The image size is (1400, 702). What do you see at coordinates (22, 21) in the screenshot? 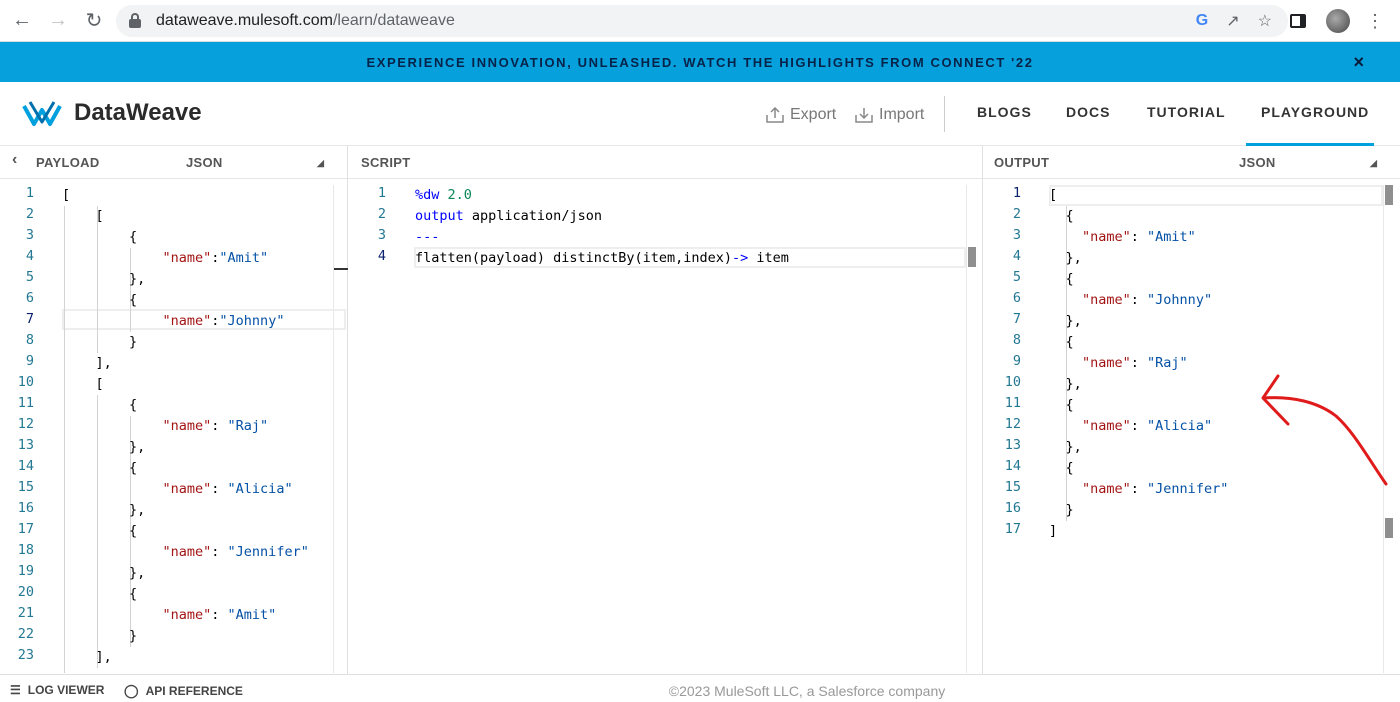
I see `back-arrow-icon: ←` at bounding box center [22, 21].